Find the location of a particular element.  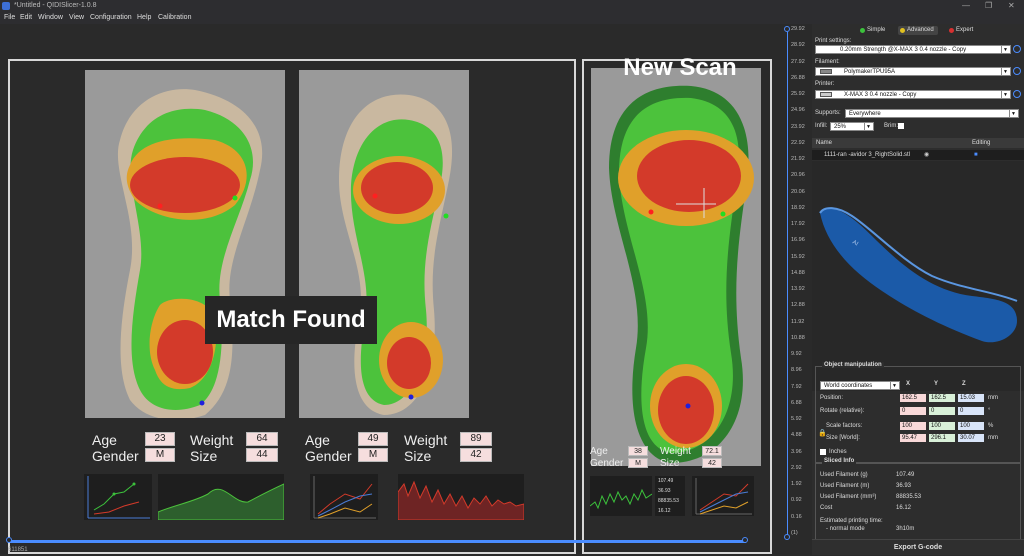

inches-checkbox is located at coordinates (823, 452).